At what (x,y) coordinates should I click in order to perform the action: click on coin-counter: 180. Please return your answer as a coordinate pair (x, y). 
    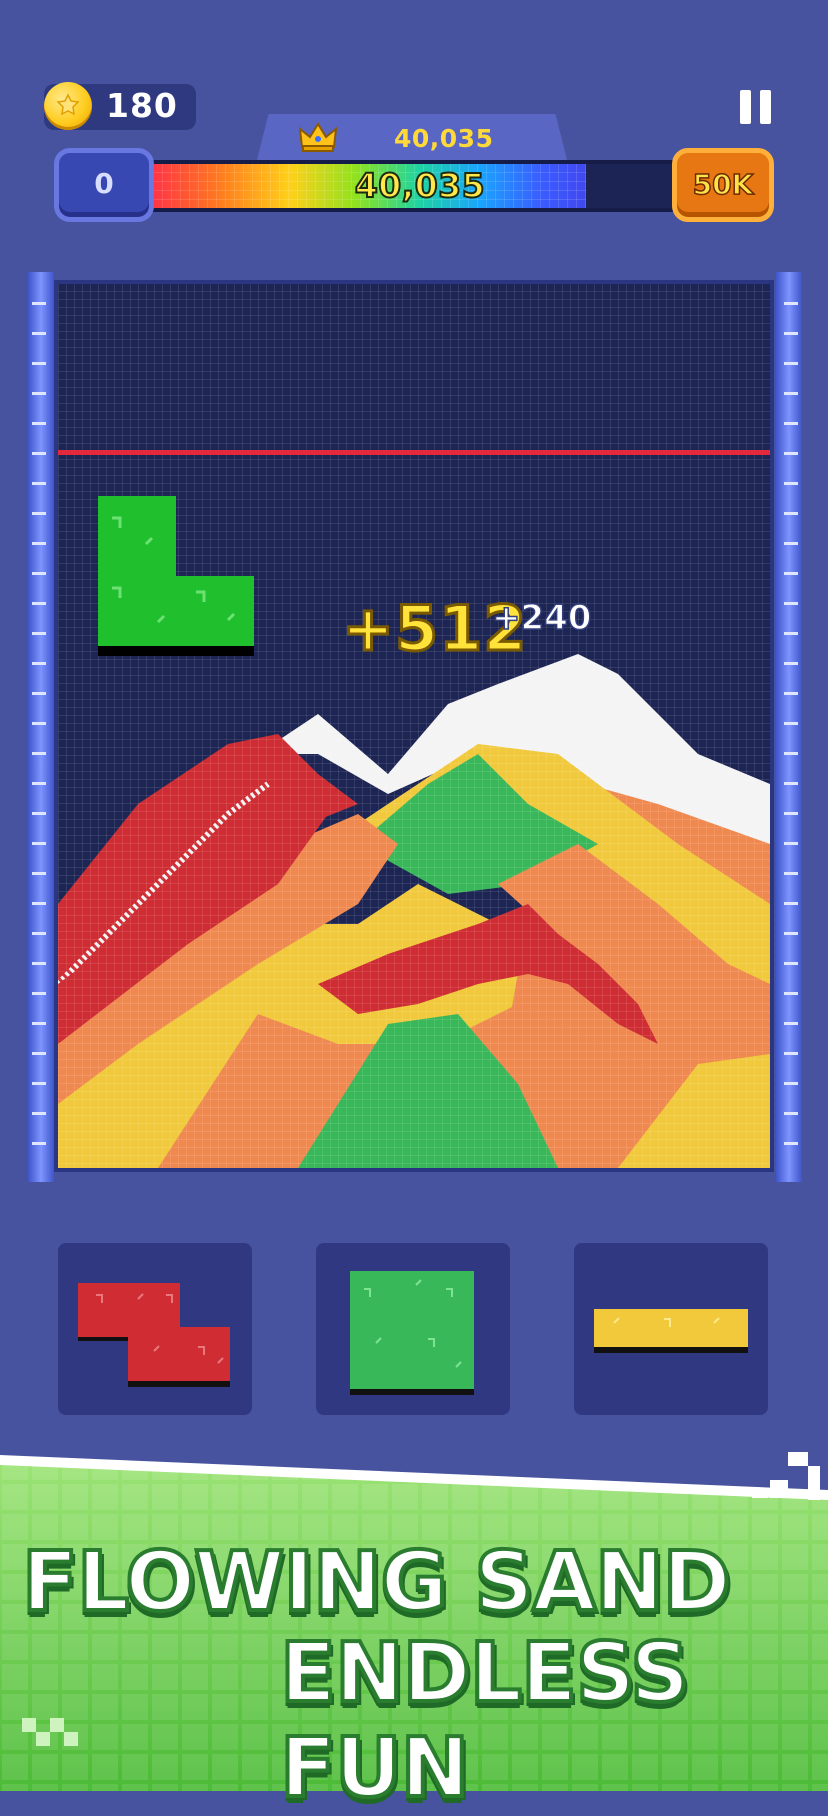
    Looking at the image, I should click on (120, 106).